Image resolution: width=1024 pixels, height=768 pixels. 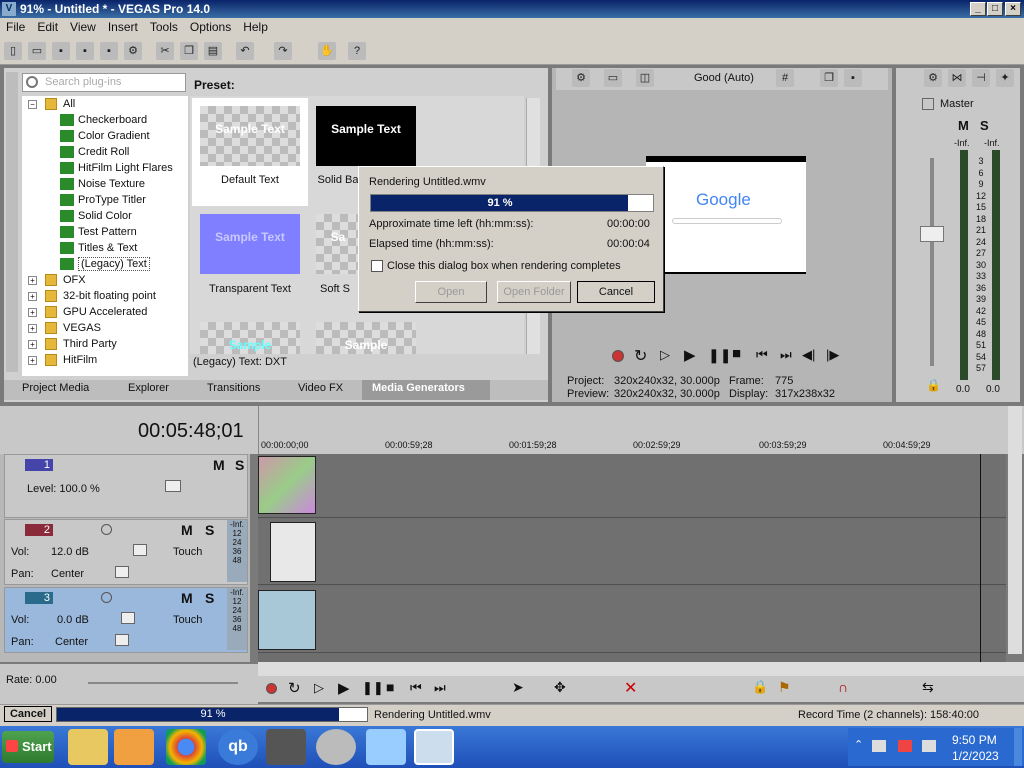 I want to click on render-as-icon: ▪, so click(x=109, y=51).